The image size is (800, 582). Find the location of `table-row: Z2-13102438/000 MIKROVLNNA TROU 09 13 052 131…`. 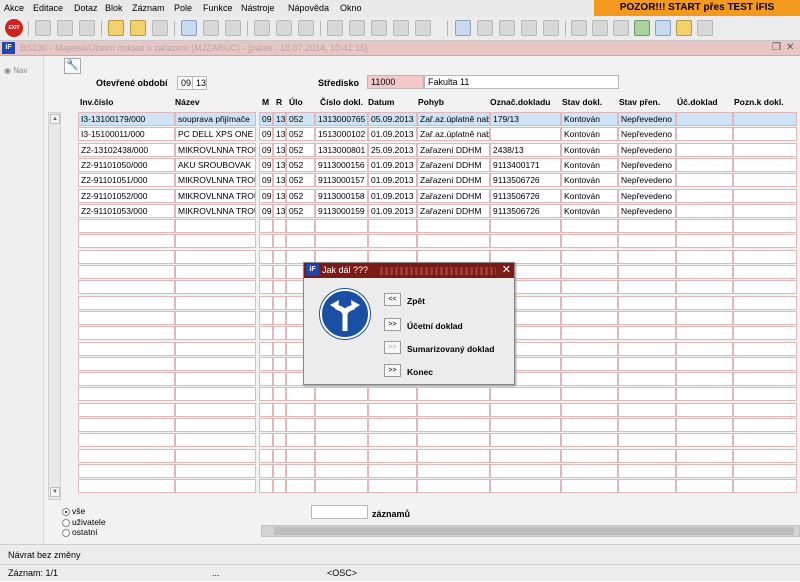

table-row: Z2-13102438/000 MIKROVLNNA TROU 09 13 052 131… is located at coordinates (439, 150).